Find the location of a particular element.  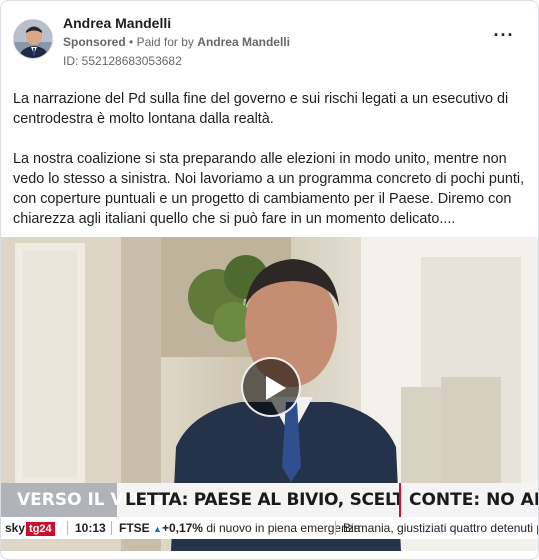

ad-id: ID: 552128683053682 is located at coordinates (122, 61).